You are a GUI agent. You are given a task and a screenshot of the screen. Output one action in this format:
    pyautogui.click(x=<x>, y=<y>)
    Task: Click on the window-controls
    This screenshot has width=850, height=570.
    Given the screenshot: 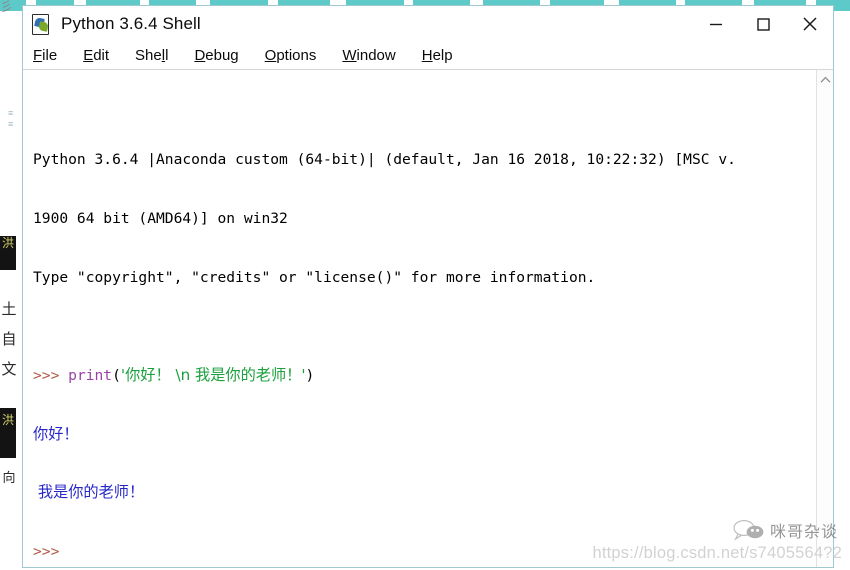 What is the action you would take?
    pyautogui.click(x=762, y=24)
    